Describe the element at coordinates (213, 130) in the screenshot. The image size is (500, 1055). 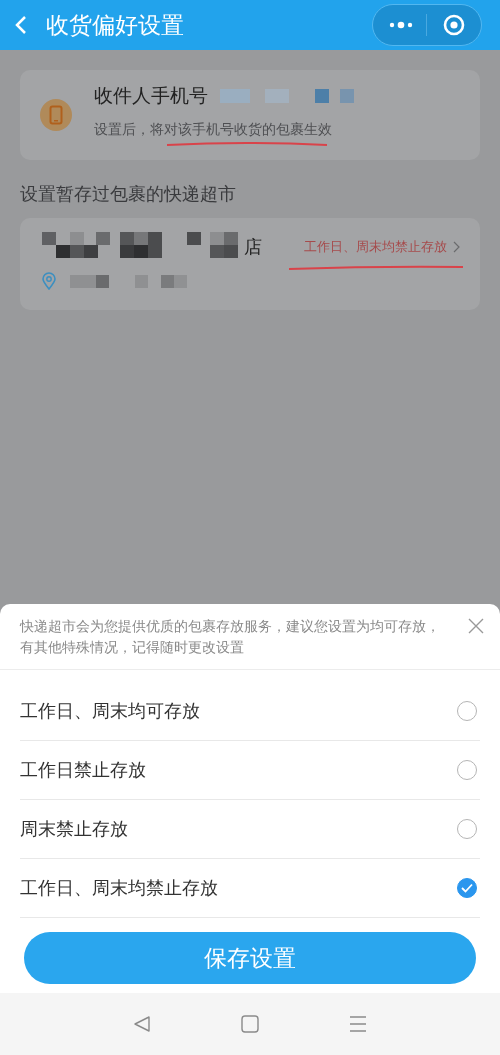
I see `hint-text: 设置后，将对该手机号收货的包裹生效` at that location.